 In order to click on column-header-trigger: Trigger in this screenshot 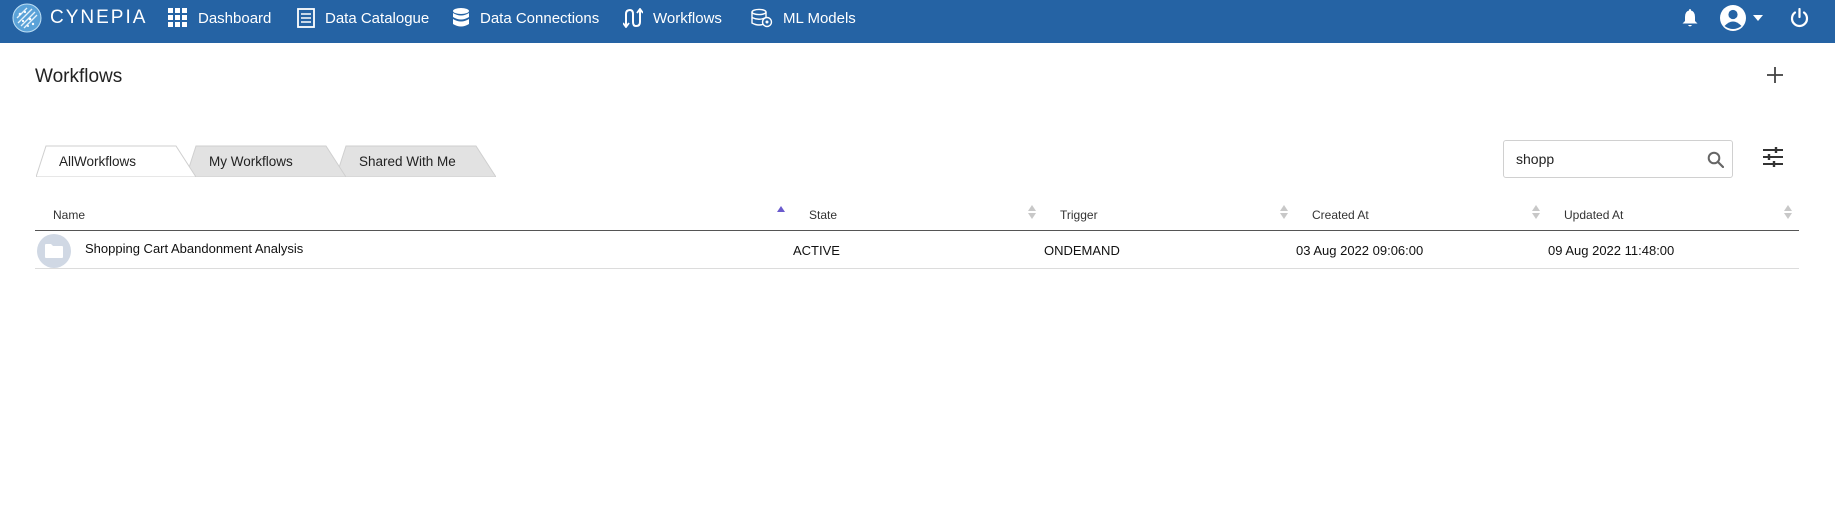, I will do `click(1079, 214)`.